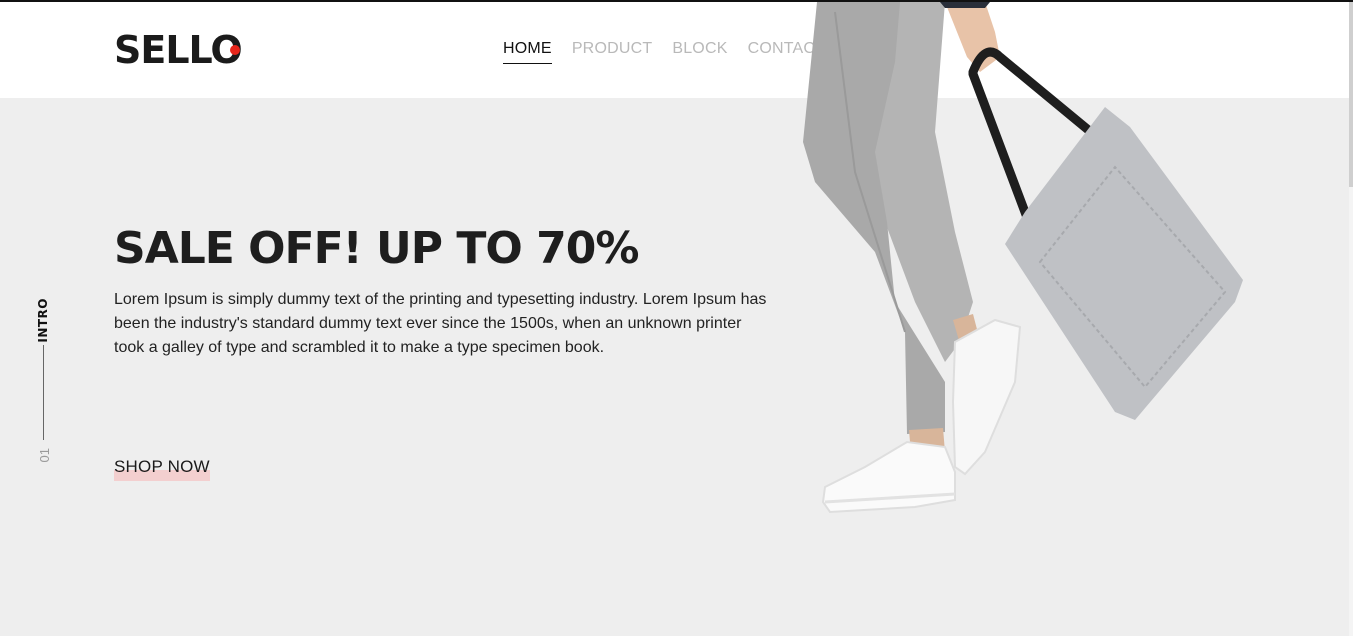 This screenshot has width=1353, height=636. I want to click on scrollbar-thumb, so click(1351, 94).